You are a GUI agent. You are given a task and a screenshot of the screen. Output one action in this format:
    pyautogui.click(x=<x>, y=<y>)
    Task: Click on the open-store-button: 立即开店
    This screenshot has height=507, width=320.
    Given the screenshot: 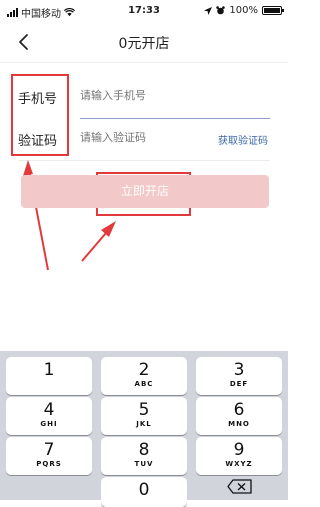 What is the action you would take?
    pyautogui.click(x=145, y=191)
    